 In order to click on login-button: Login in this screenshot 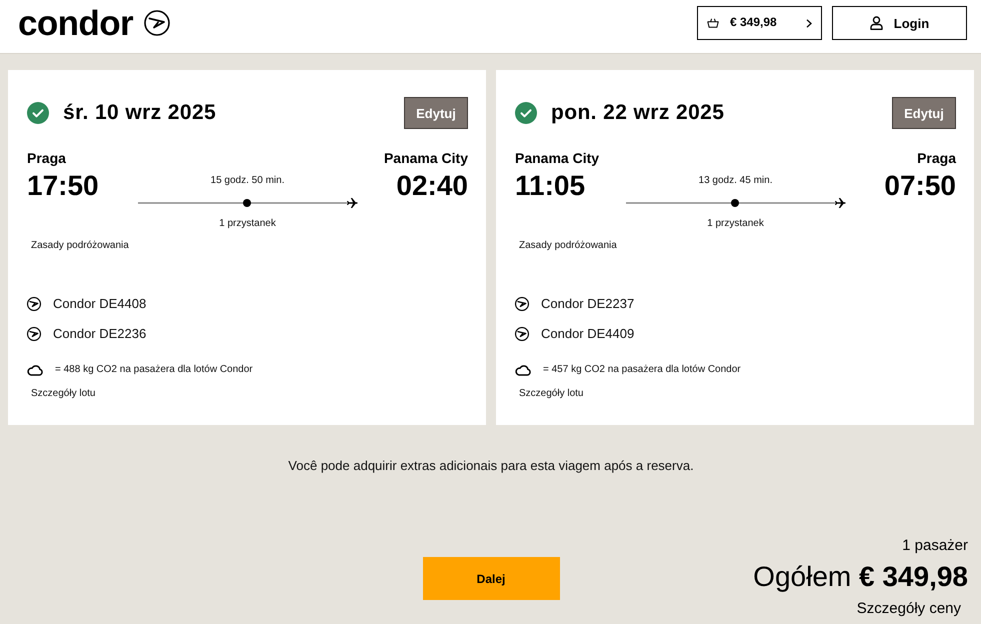, I will do `click(899, 23)`.